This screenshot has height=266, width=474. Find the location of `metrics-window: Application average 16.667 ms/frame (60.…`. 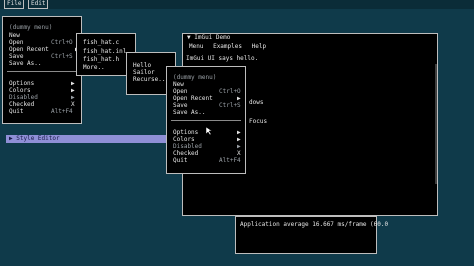

metrics-window: Application average 16.667 ms/frame (60.… is located at coordinates (311, 235).